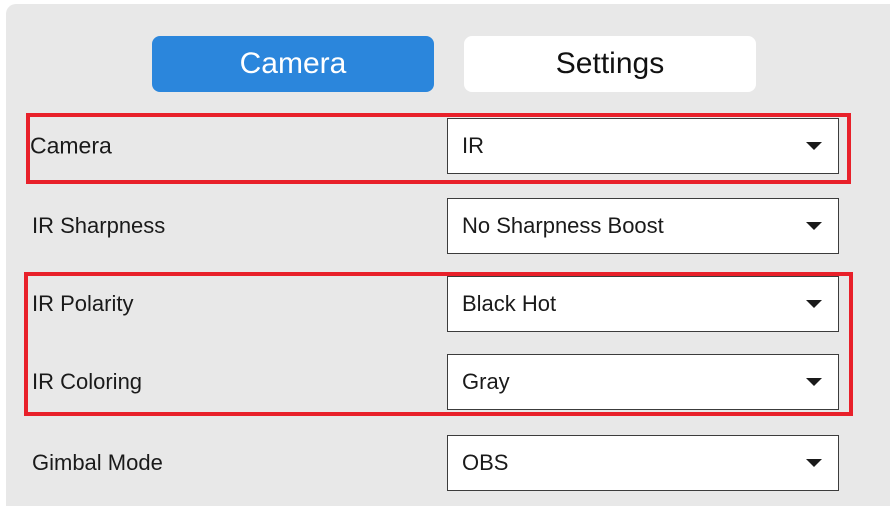 The width and height of the screenshot is (890, 506). What do you see at coordinates (486, 381) in the screenshot?
I see `ir-coloring-dropdown-value: Gray` at bounding box center [486, 381].